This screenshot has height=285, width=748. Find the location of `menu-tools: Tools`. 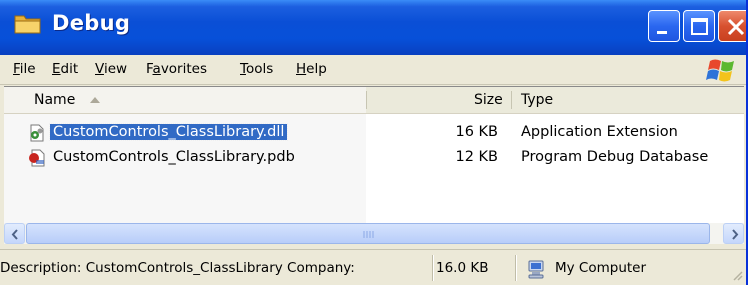

menu-tools: Tools is located at coordinates (256, 69).